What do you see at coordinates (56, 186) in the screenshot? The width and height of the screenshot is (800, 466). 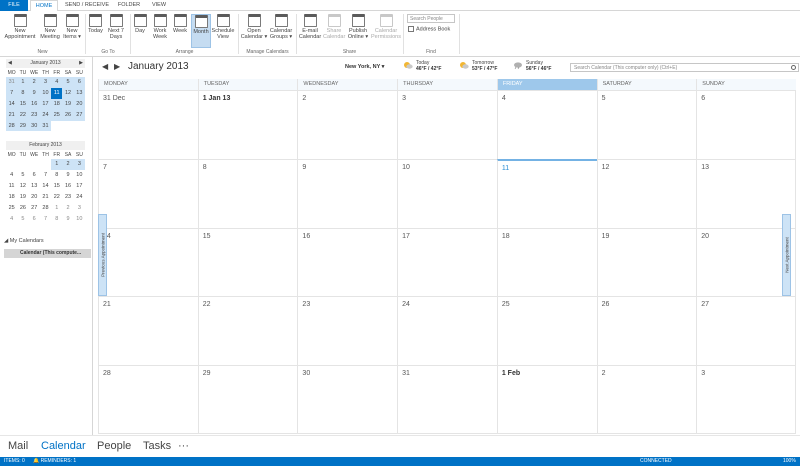 I see `mini-calendar-day: 15` at bounding box center [56, 186].